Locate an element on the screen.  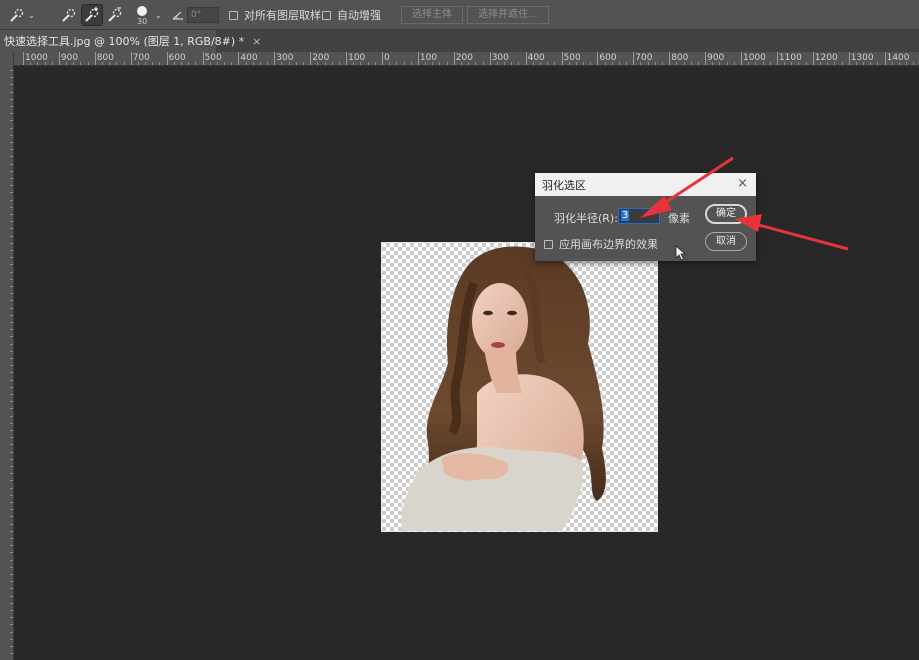
ruler-tick-label: 600 is located at coordinates (177, 58).